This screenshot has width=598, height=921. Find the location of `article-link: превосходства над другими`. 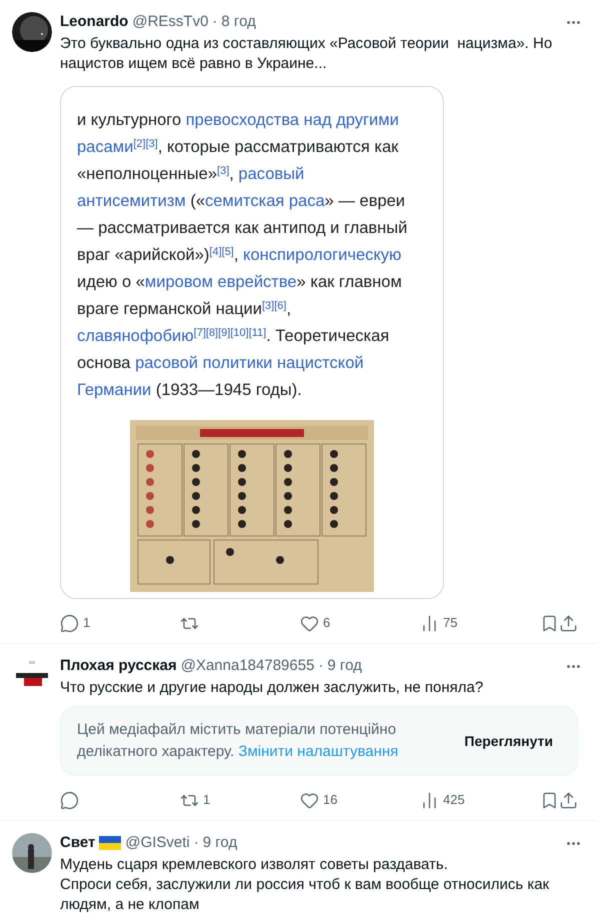

article-link: превосходства над другими is located at coordinates (292, 120).